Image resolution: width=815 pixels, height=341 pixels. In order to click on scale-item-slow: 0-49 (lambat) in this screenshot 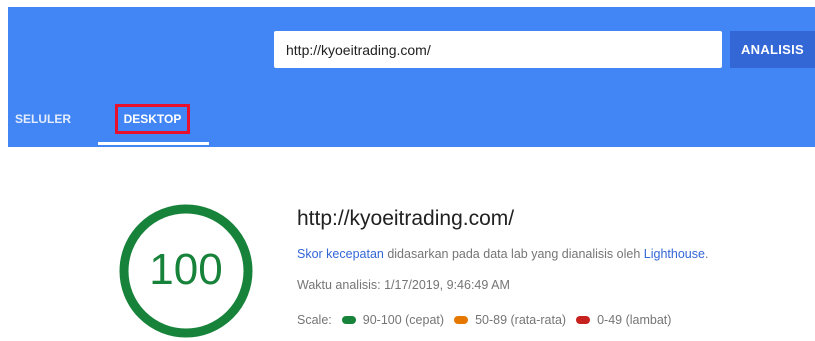, I will do `click(623, 320)`.